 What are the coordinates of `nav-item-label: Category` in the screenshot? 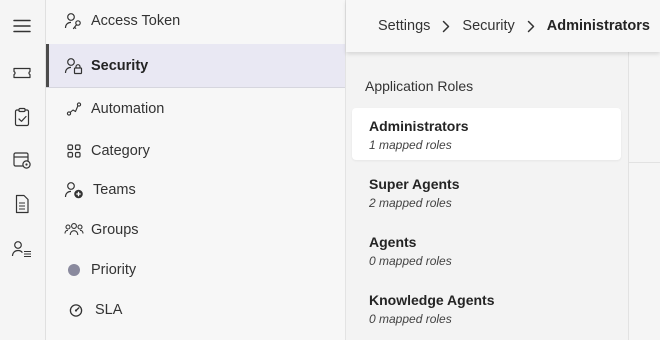 It's located at (120, 151).